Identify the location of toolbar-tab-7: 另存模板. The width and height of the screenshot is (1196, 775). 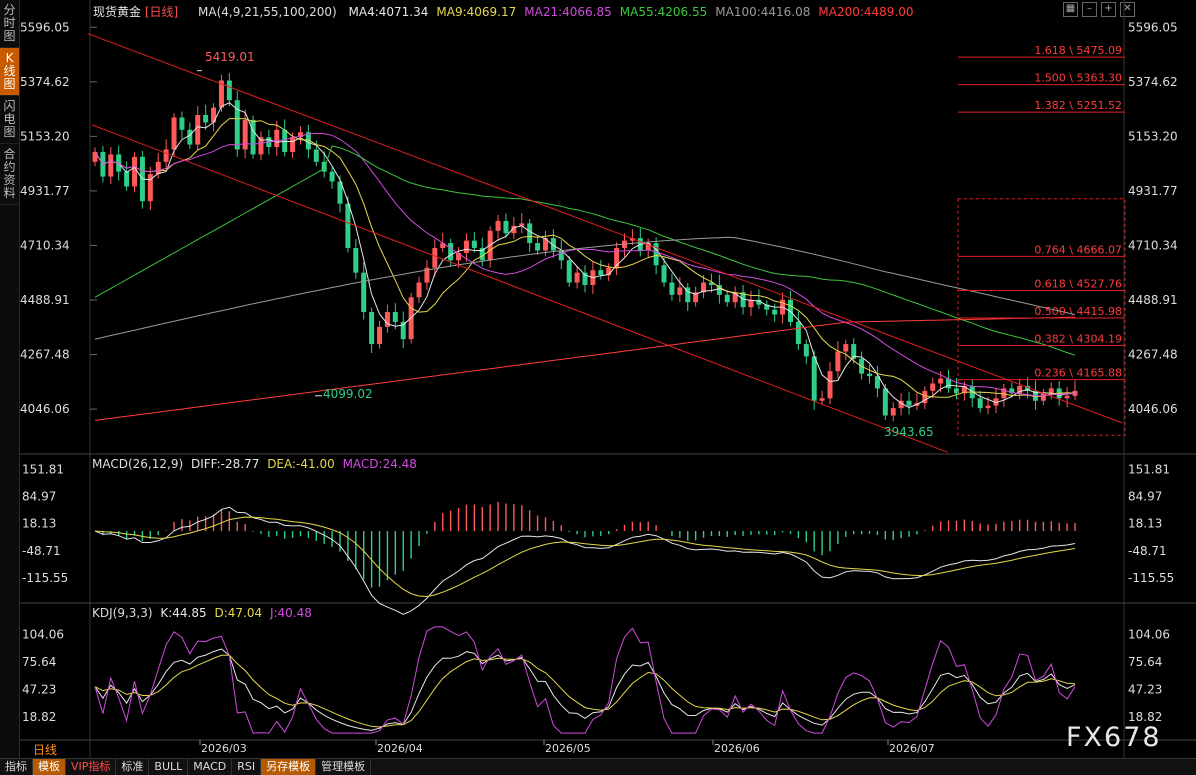
(289, 767).